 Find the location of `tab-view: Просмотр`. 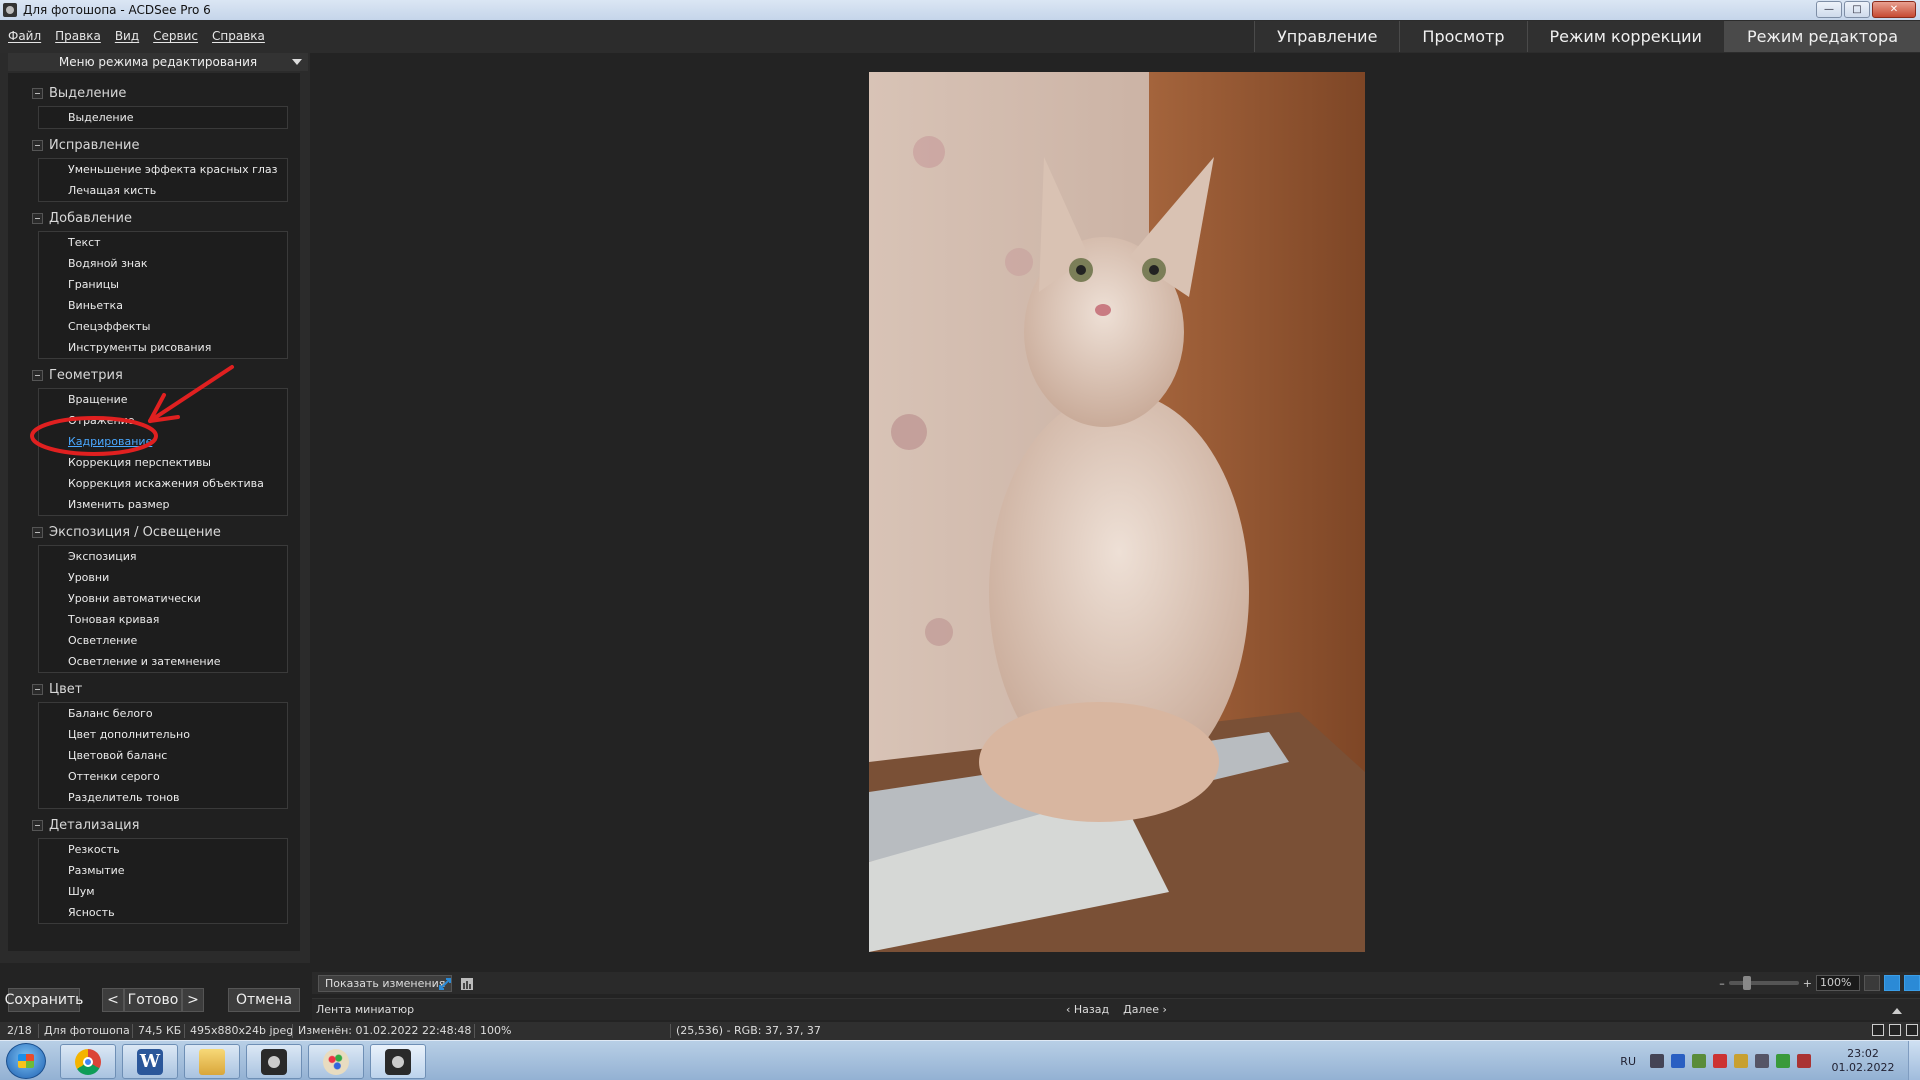

tab-view: Просмотр is located at coordinates (1463, 36).